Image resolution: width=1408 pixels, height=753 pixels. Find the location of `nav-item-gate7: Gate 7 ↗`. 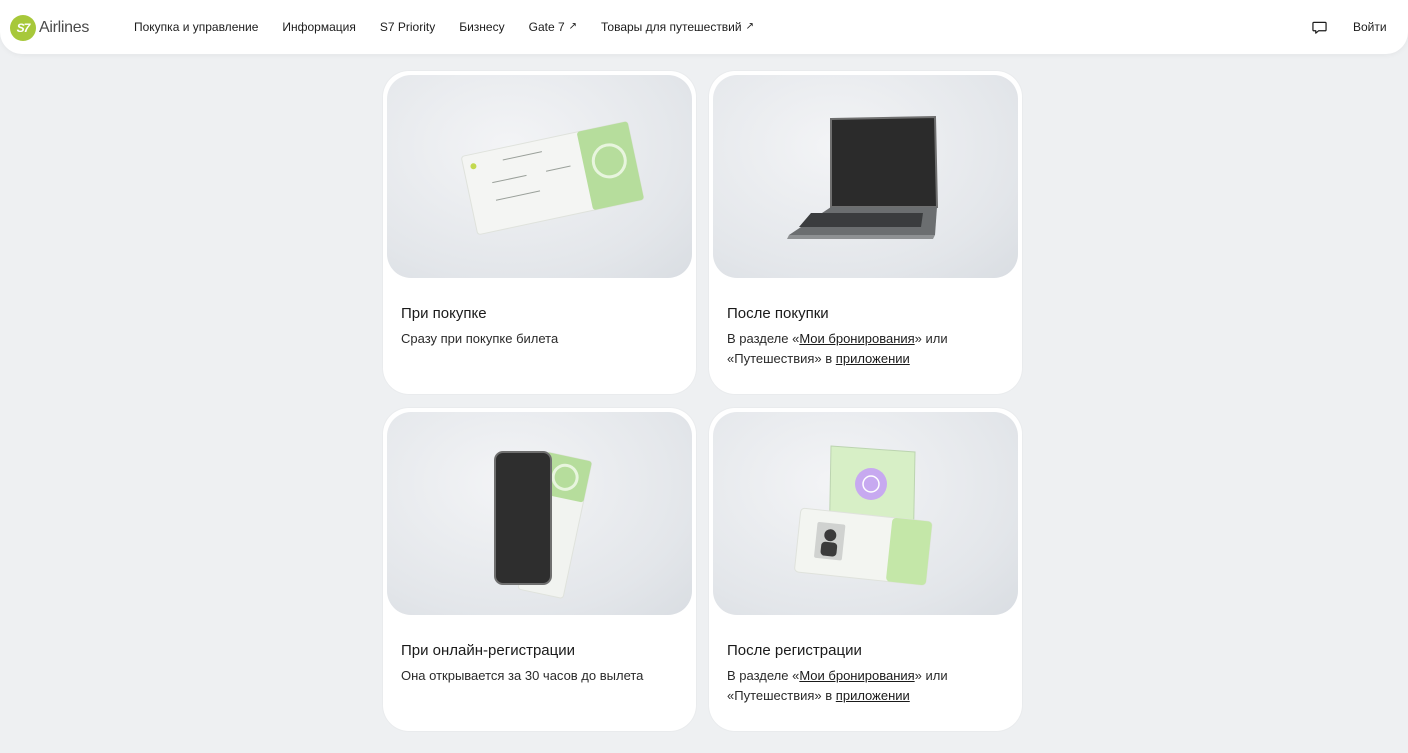

nav-item-gate7: Gate 7 ↗ is located at coordinates (553, 27).